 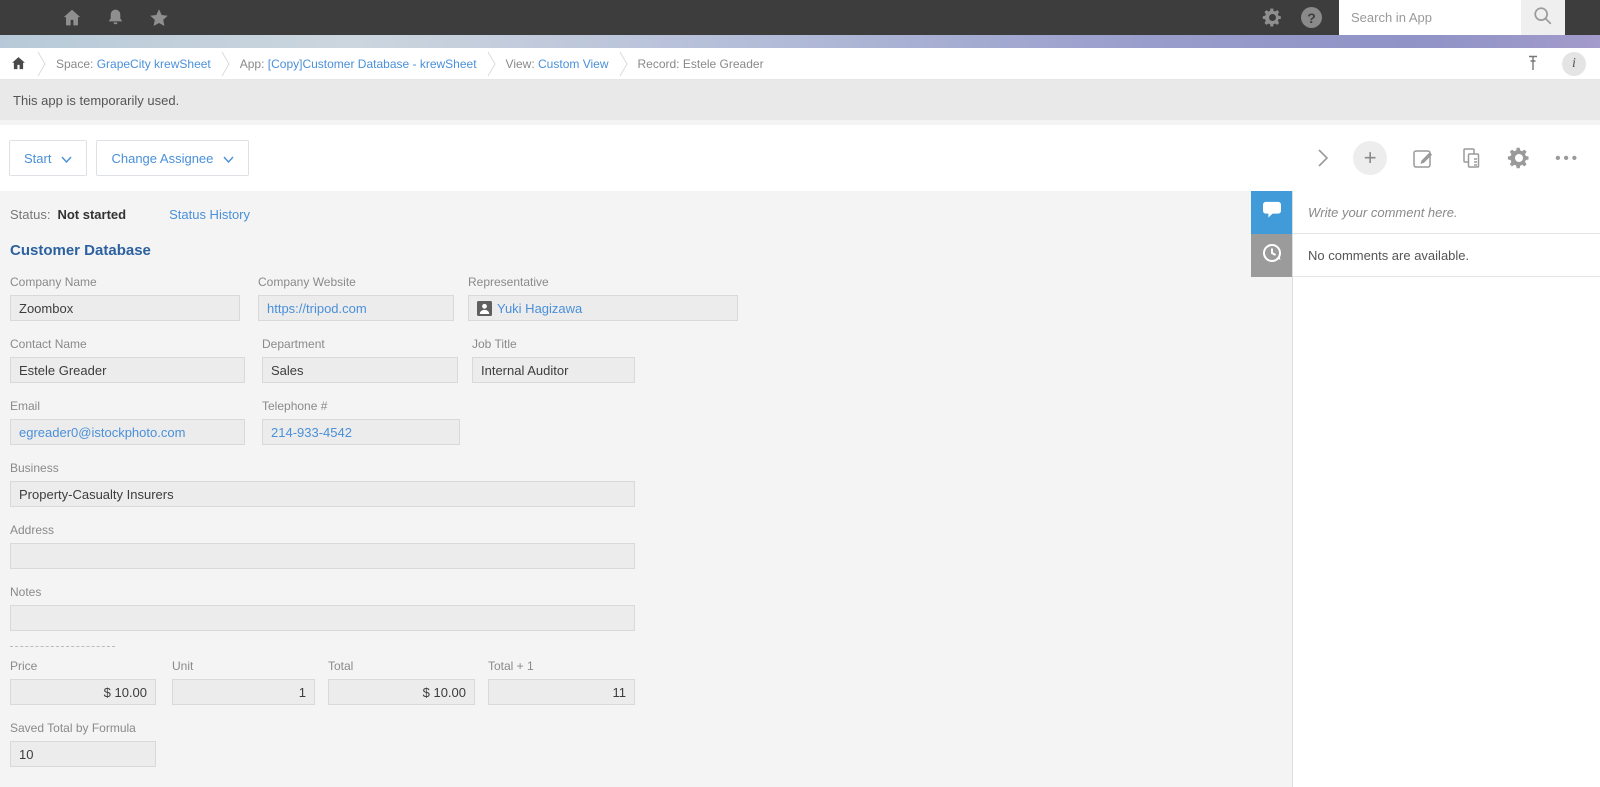 What do you see at coordinates (630, 250) in the screenshot?
I see `record-title: Customer Database` at bounding box center [630, 250].